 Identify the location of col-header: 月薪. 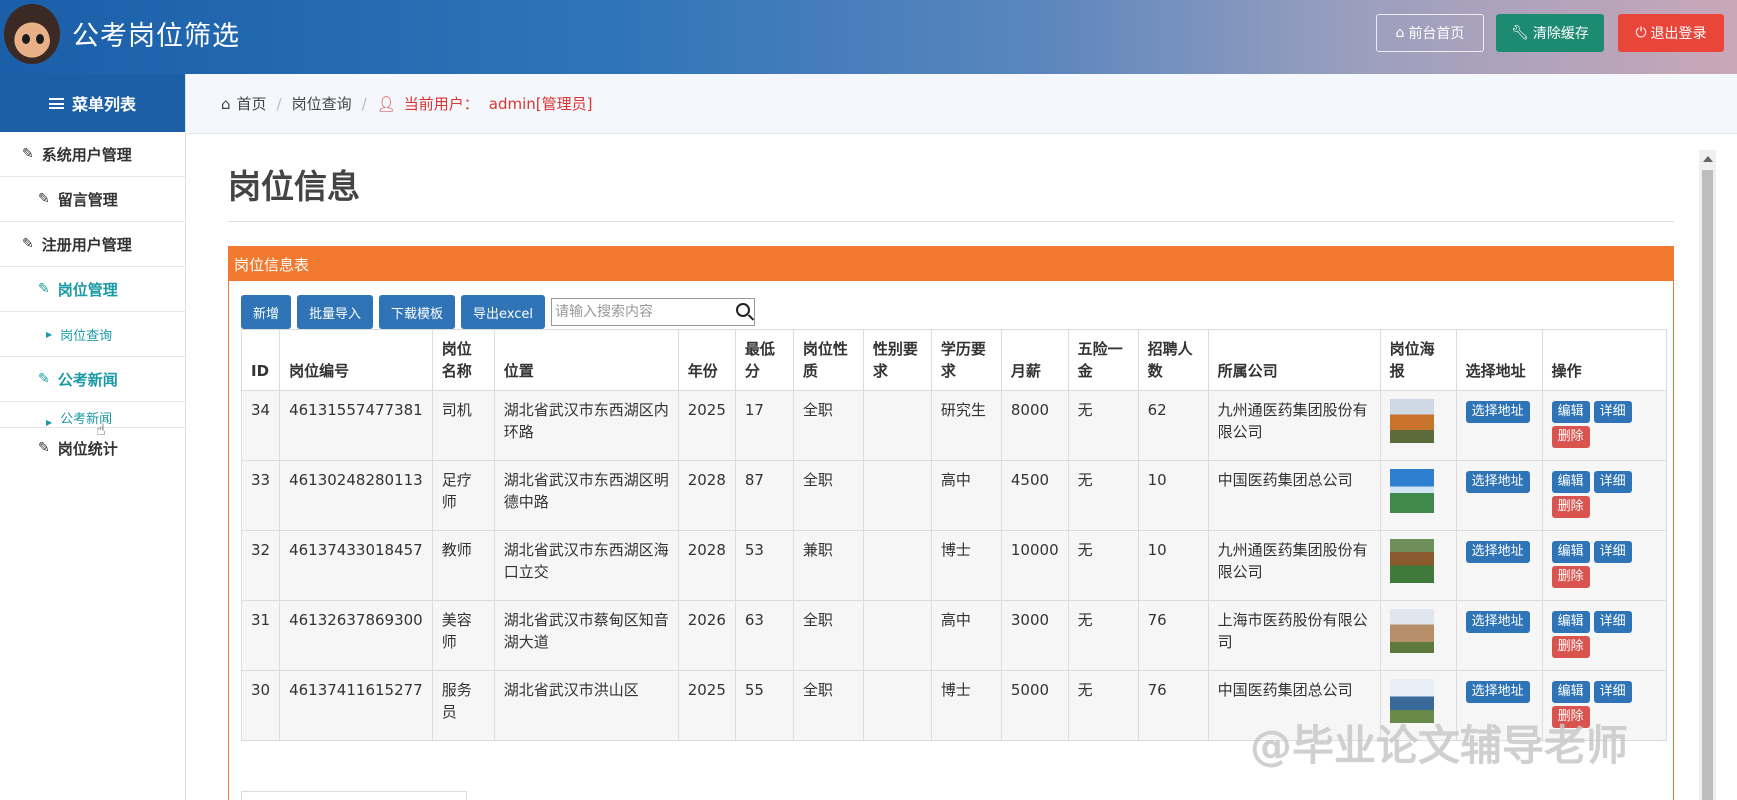
(1034, 360).